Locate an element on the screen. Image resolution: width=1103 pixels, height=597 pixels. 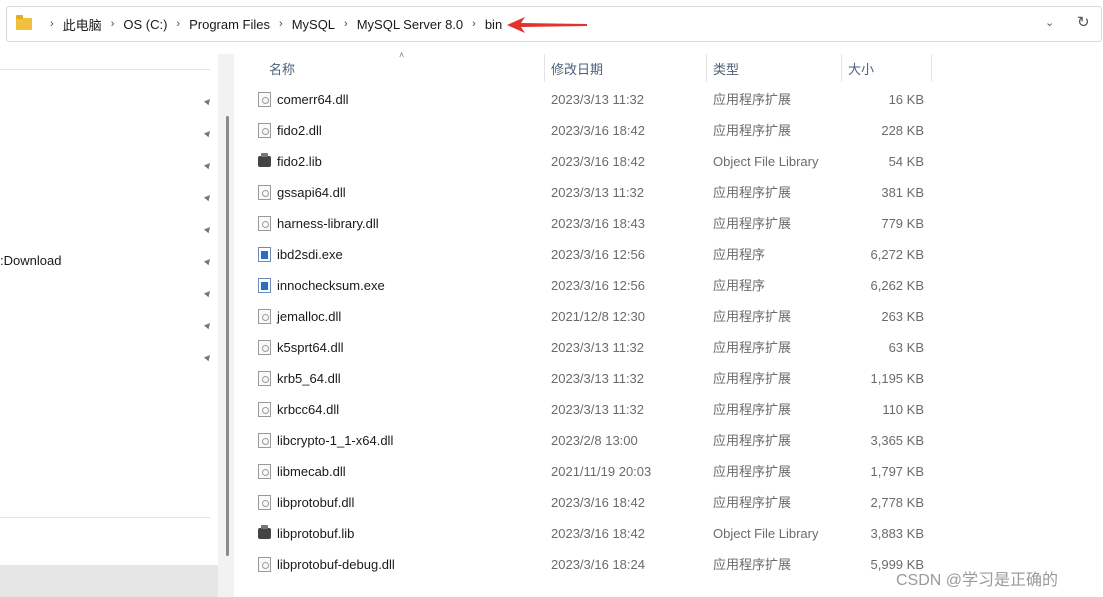
chevron-down-icon: ⌄ is located at coordinates (1049, 22).